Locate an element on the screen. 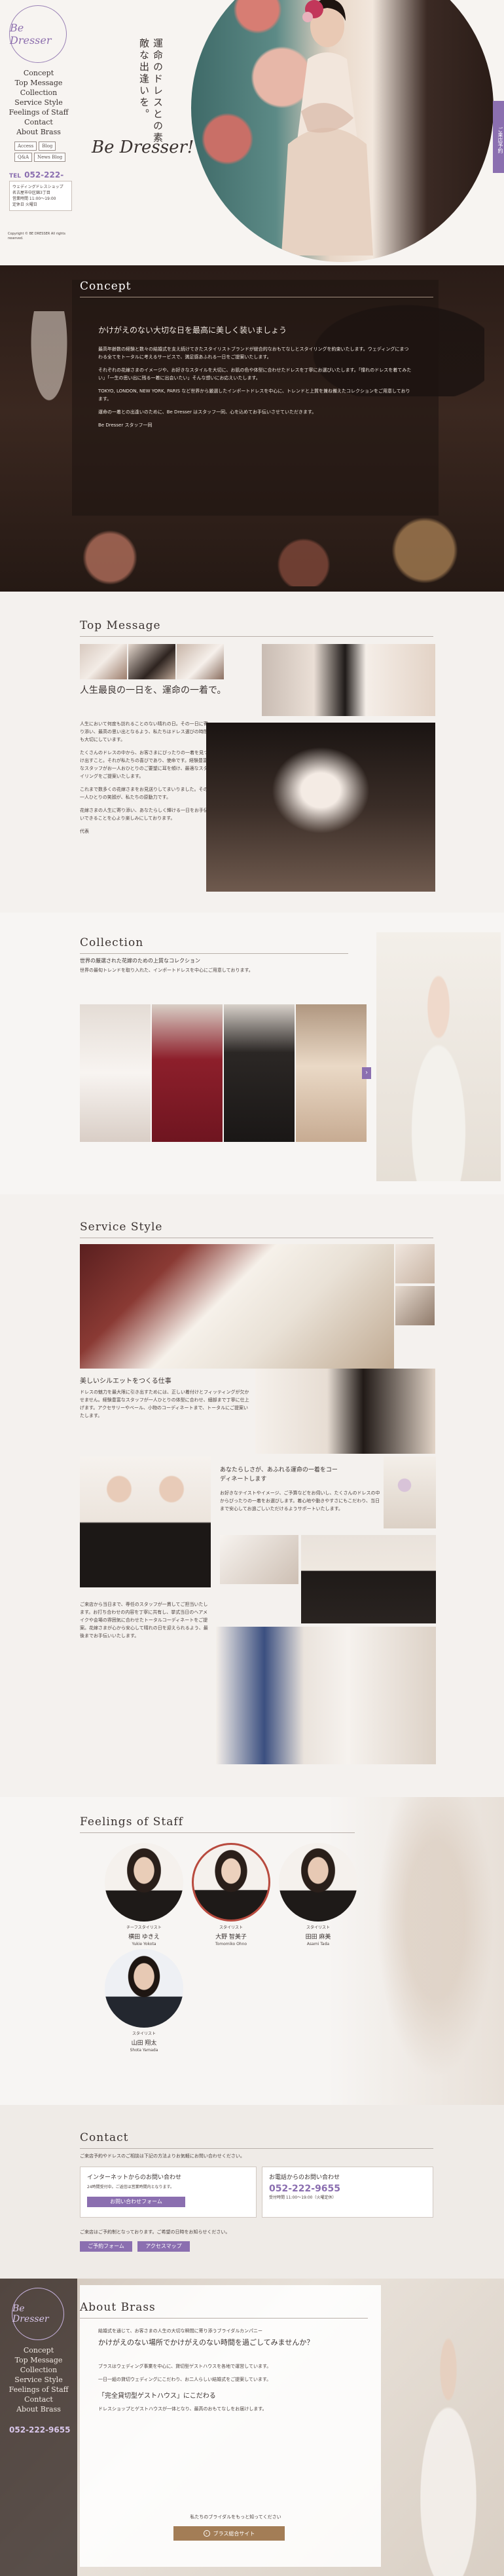 The width and height of the screenshot is (504, 2576). about-tel-number: 052-222-9655 is located at coordinates (39, 2429).